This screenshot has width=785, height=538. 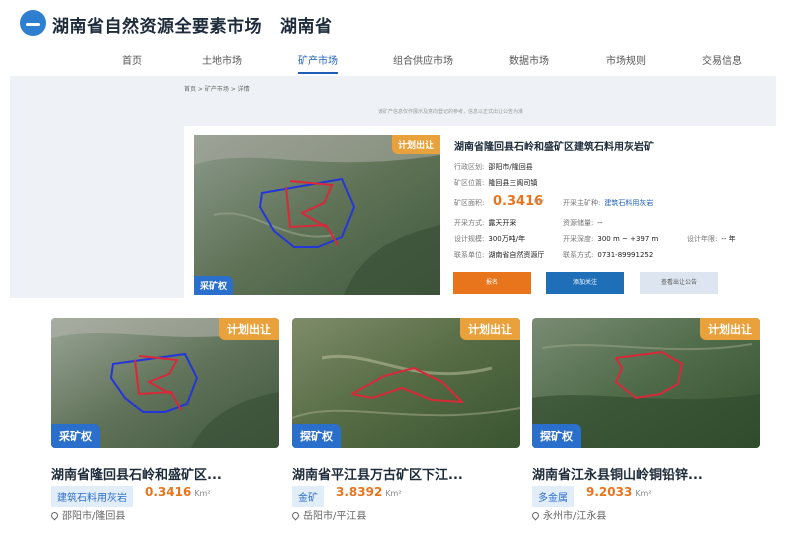 I want to click on nav-item-trade-info: 交易信息, so click(x=722, y=59).